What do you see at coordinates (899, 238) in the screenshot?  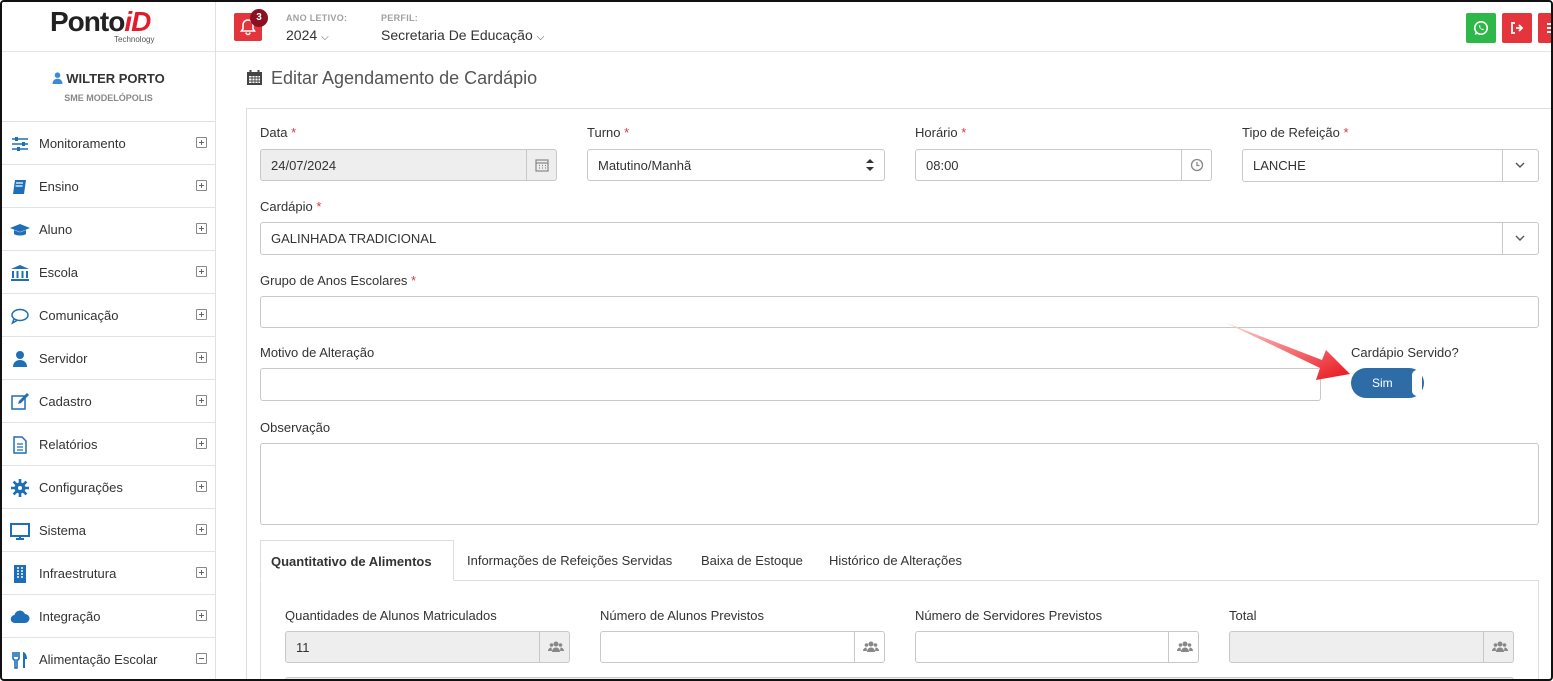 I see `cardapio-select: GALINHADA TRADICIONAL` at bounding box center [899, 238].